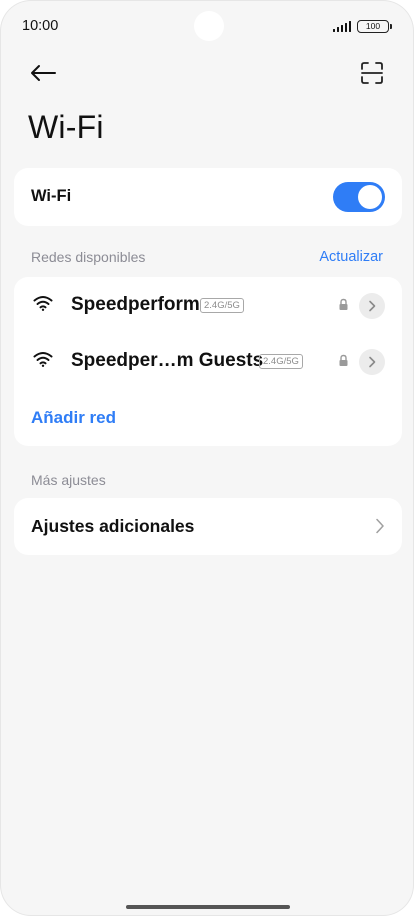 Image resolution: width=414 pixels, height=917 pixels. I want to click on status-bar: 10:00 100, so click(207, 26).